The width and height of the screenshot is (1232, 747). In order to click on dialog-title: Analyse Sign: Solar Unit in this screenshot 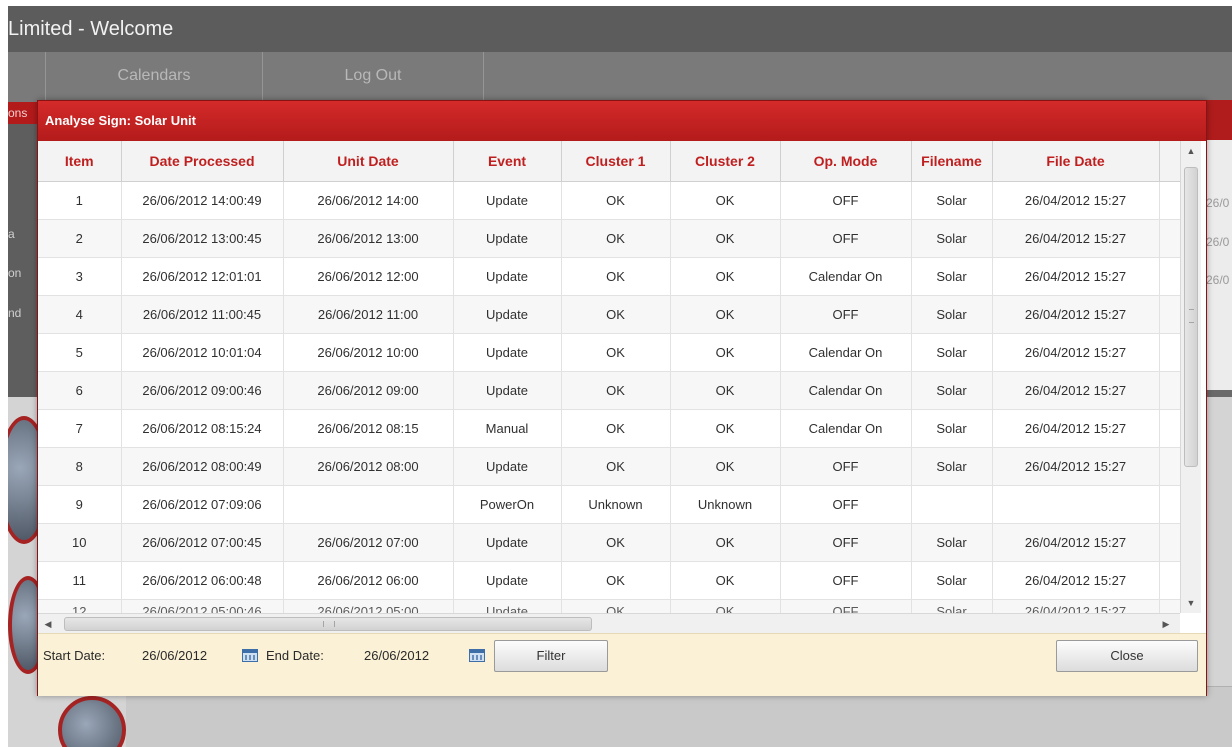, I will do `click(120, 120)`.